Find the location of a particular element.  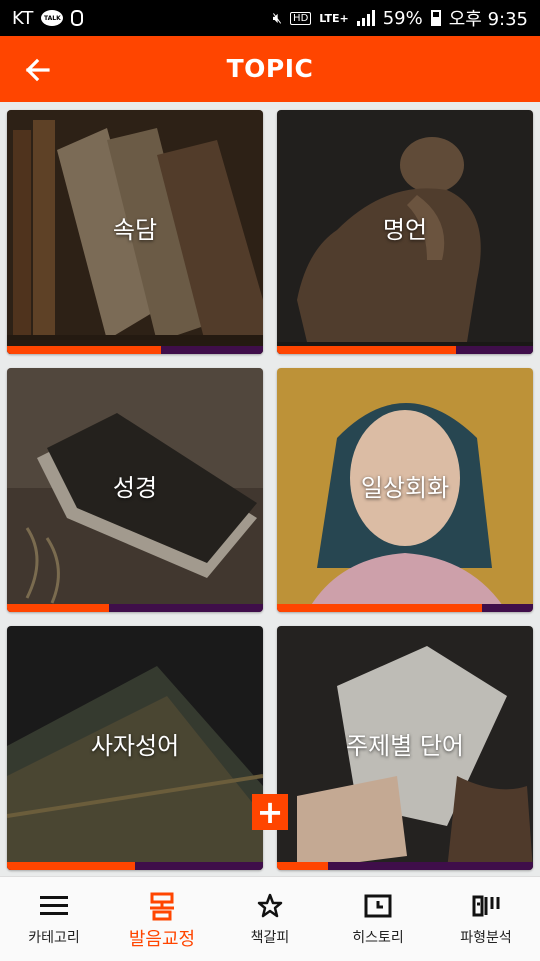

topic-label: 성경 is located at coordinates (135, 487).